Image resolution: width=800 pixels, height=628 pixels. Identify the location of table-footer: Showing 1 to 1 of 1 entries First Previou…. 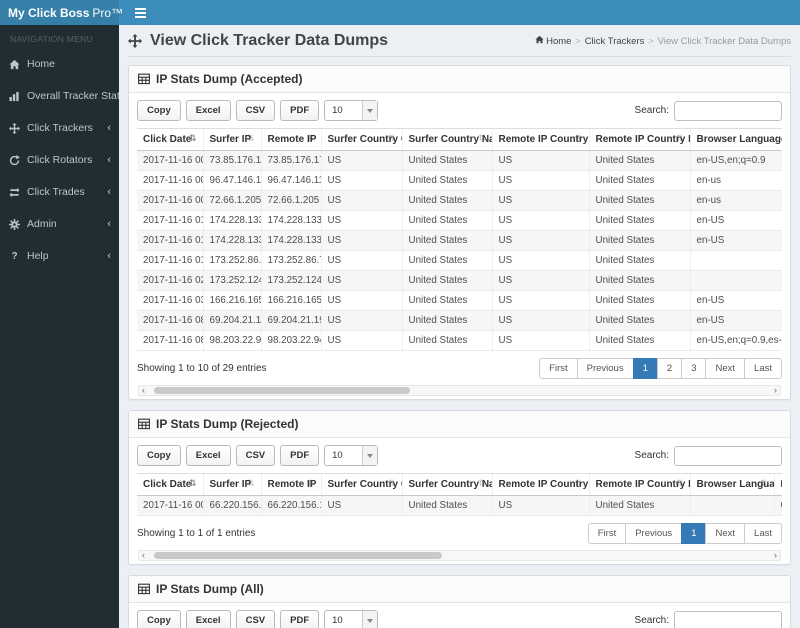
(459, 533).